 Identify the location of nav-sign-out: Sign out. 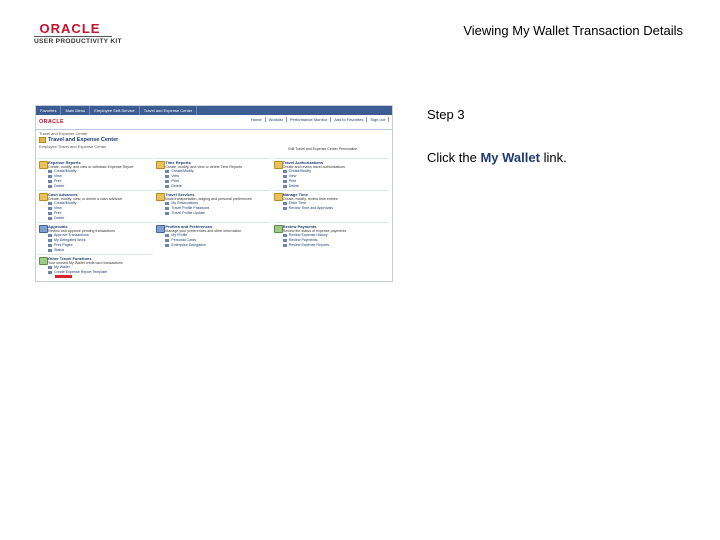
(378, 119).